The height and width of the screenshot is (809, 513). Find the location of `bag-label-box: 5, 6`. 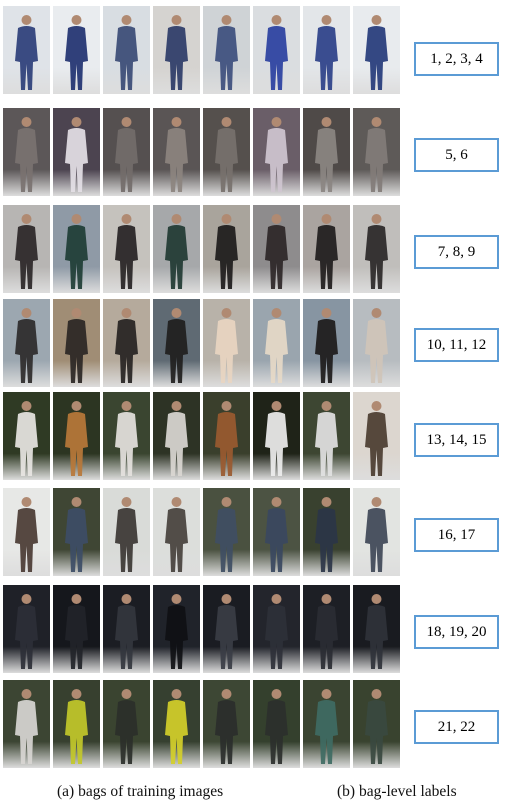

bag-label-box: 5, 6 is located at coordinates (456, 155).